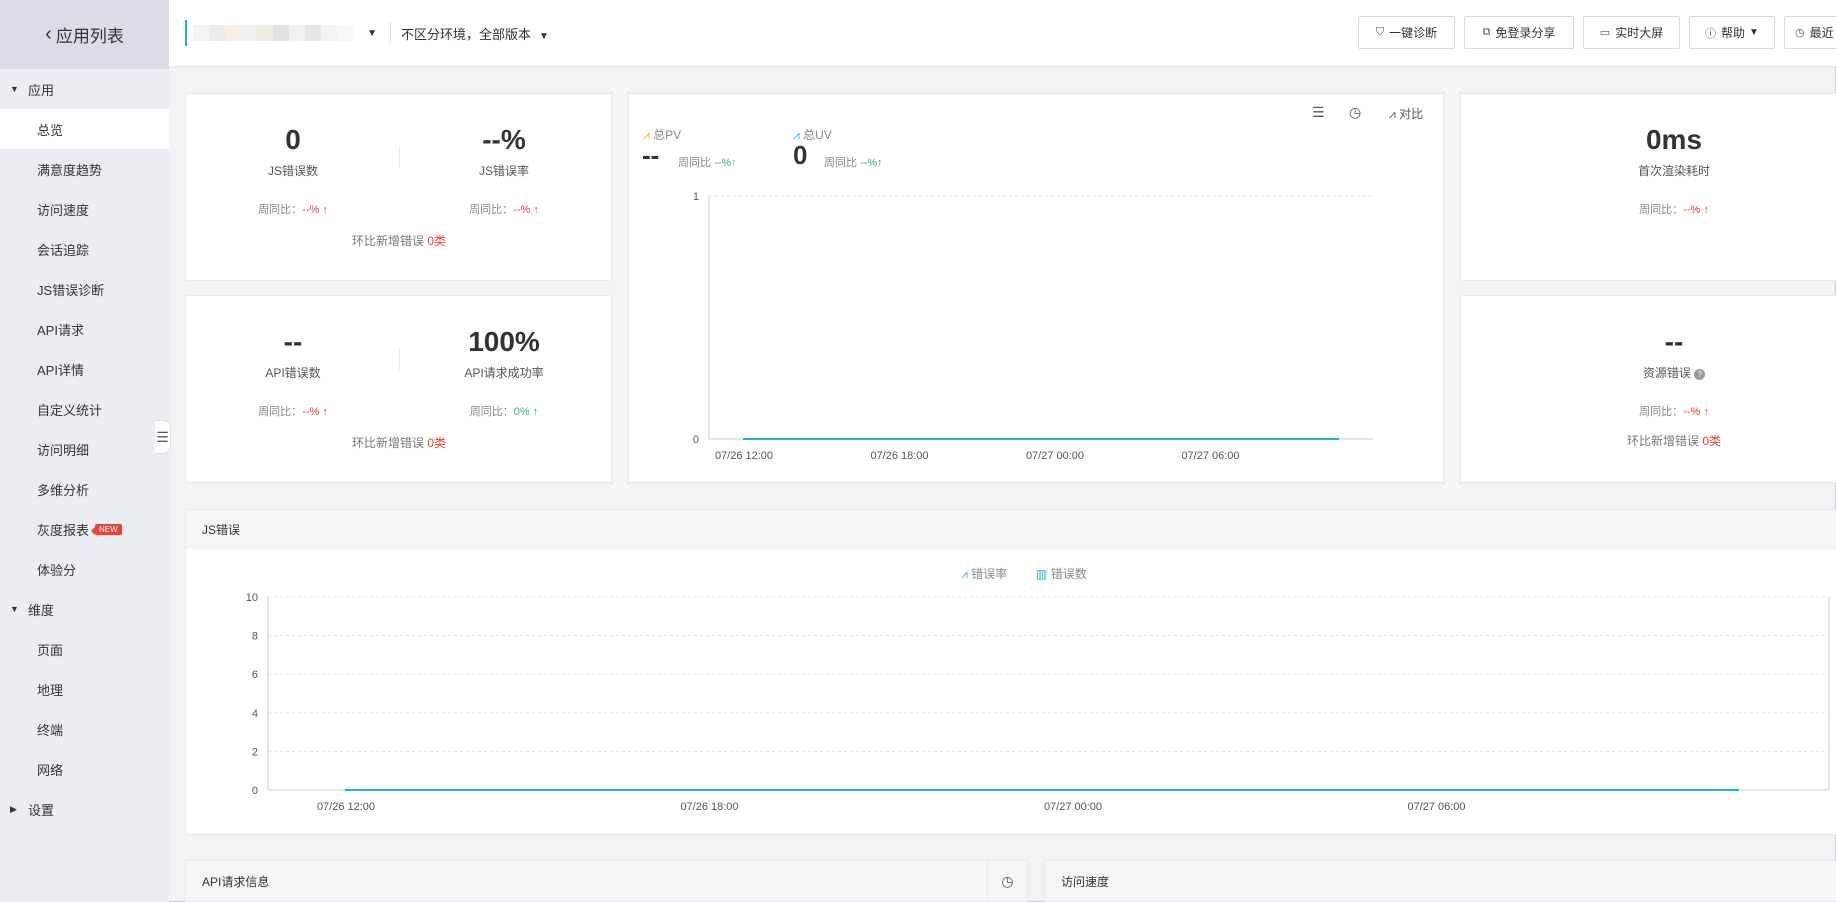  I want to click on sidebar-item: 访问速度, so click(84, 209).